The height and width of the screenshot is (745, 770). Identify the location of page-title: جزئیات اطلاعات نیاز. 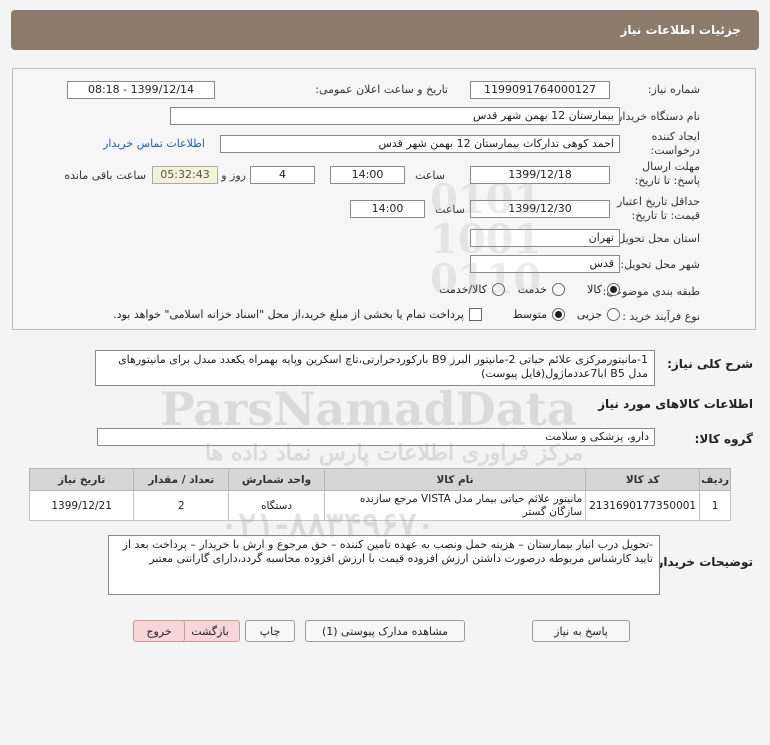
(680, 30).